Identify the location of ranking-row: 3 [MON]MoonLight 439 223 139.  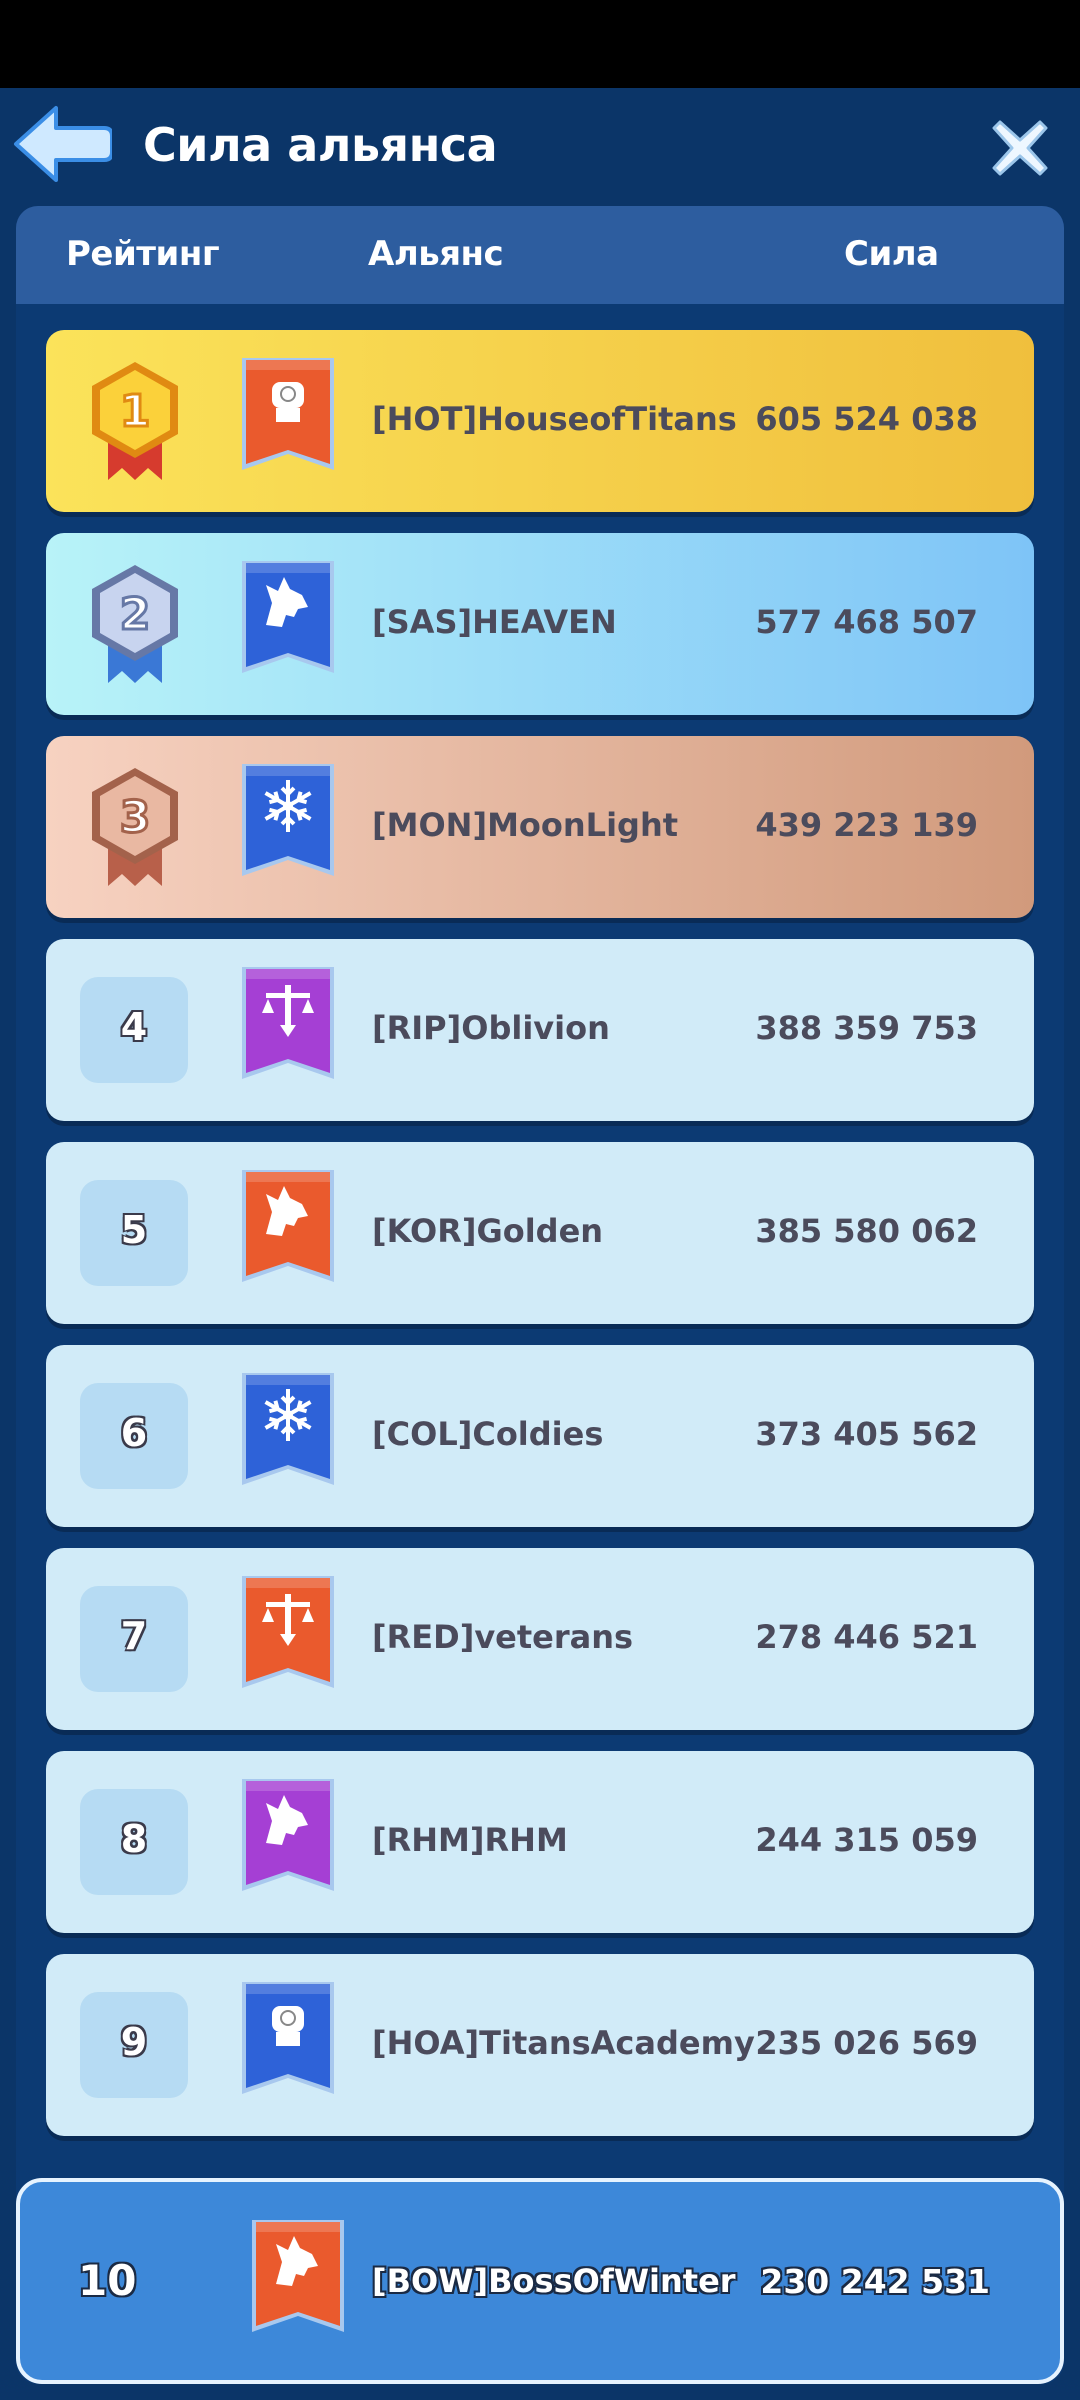
(540, 827).